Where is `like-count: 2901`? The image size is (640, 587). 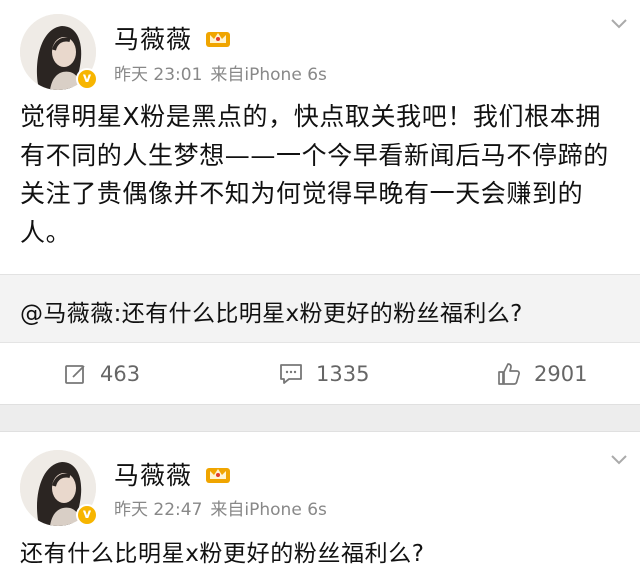
like-count: 2901 is located at coordinates (561, 374).